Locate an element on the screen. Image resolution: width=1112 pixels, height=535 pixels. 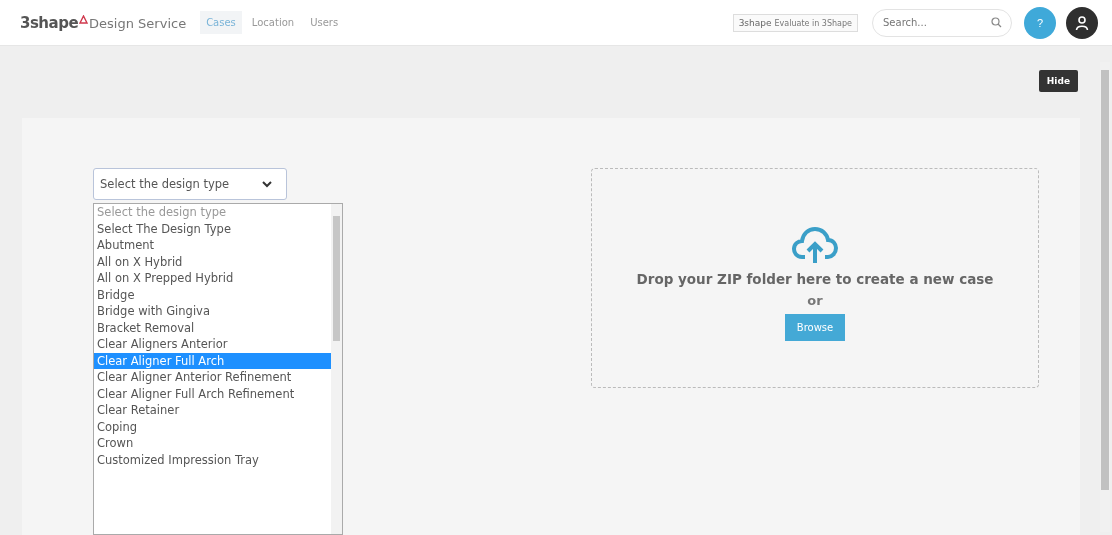
dropdown-option: Bridge with Gingiva is located at coordinates (212, 311).